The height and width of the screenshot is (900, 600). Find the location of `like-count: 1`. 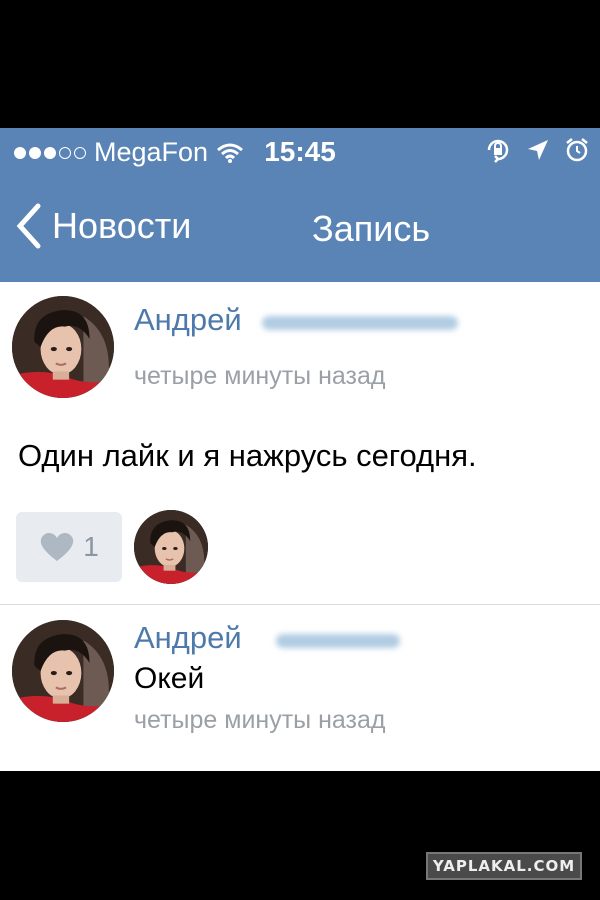

like-count: 1 is located at coordinates (91, 546).